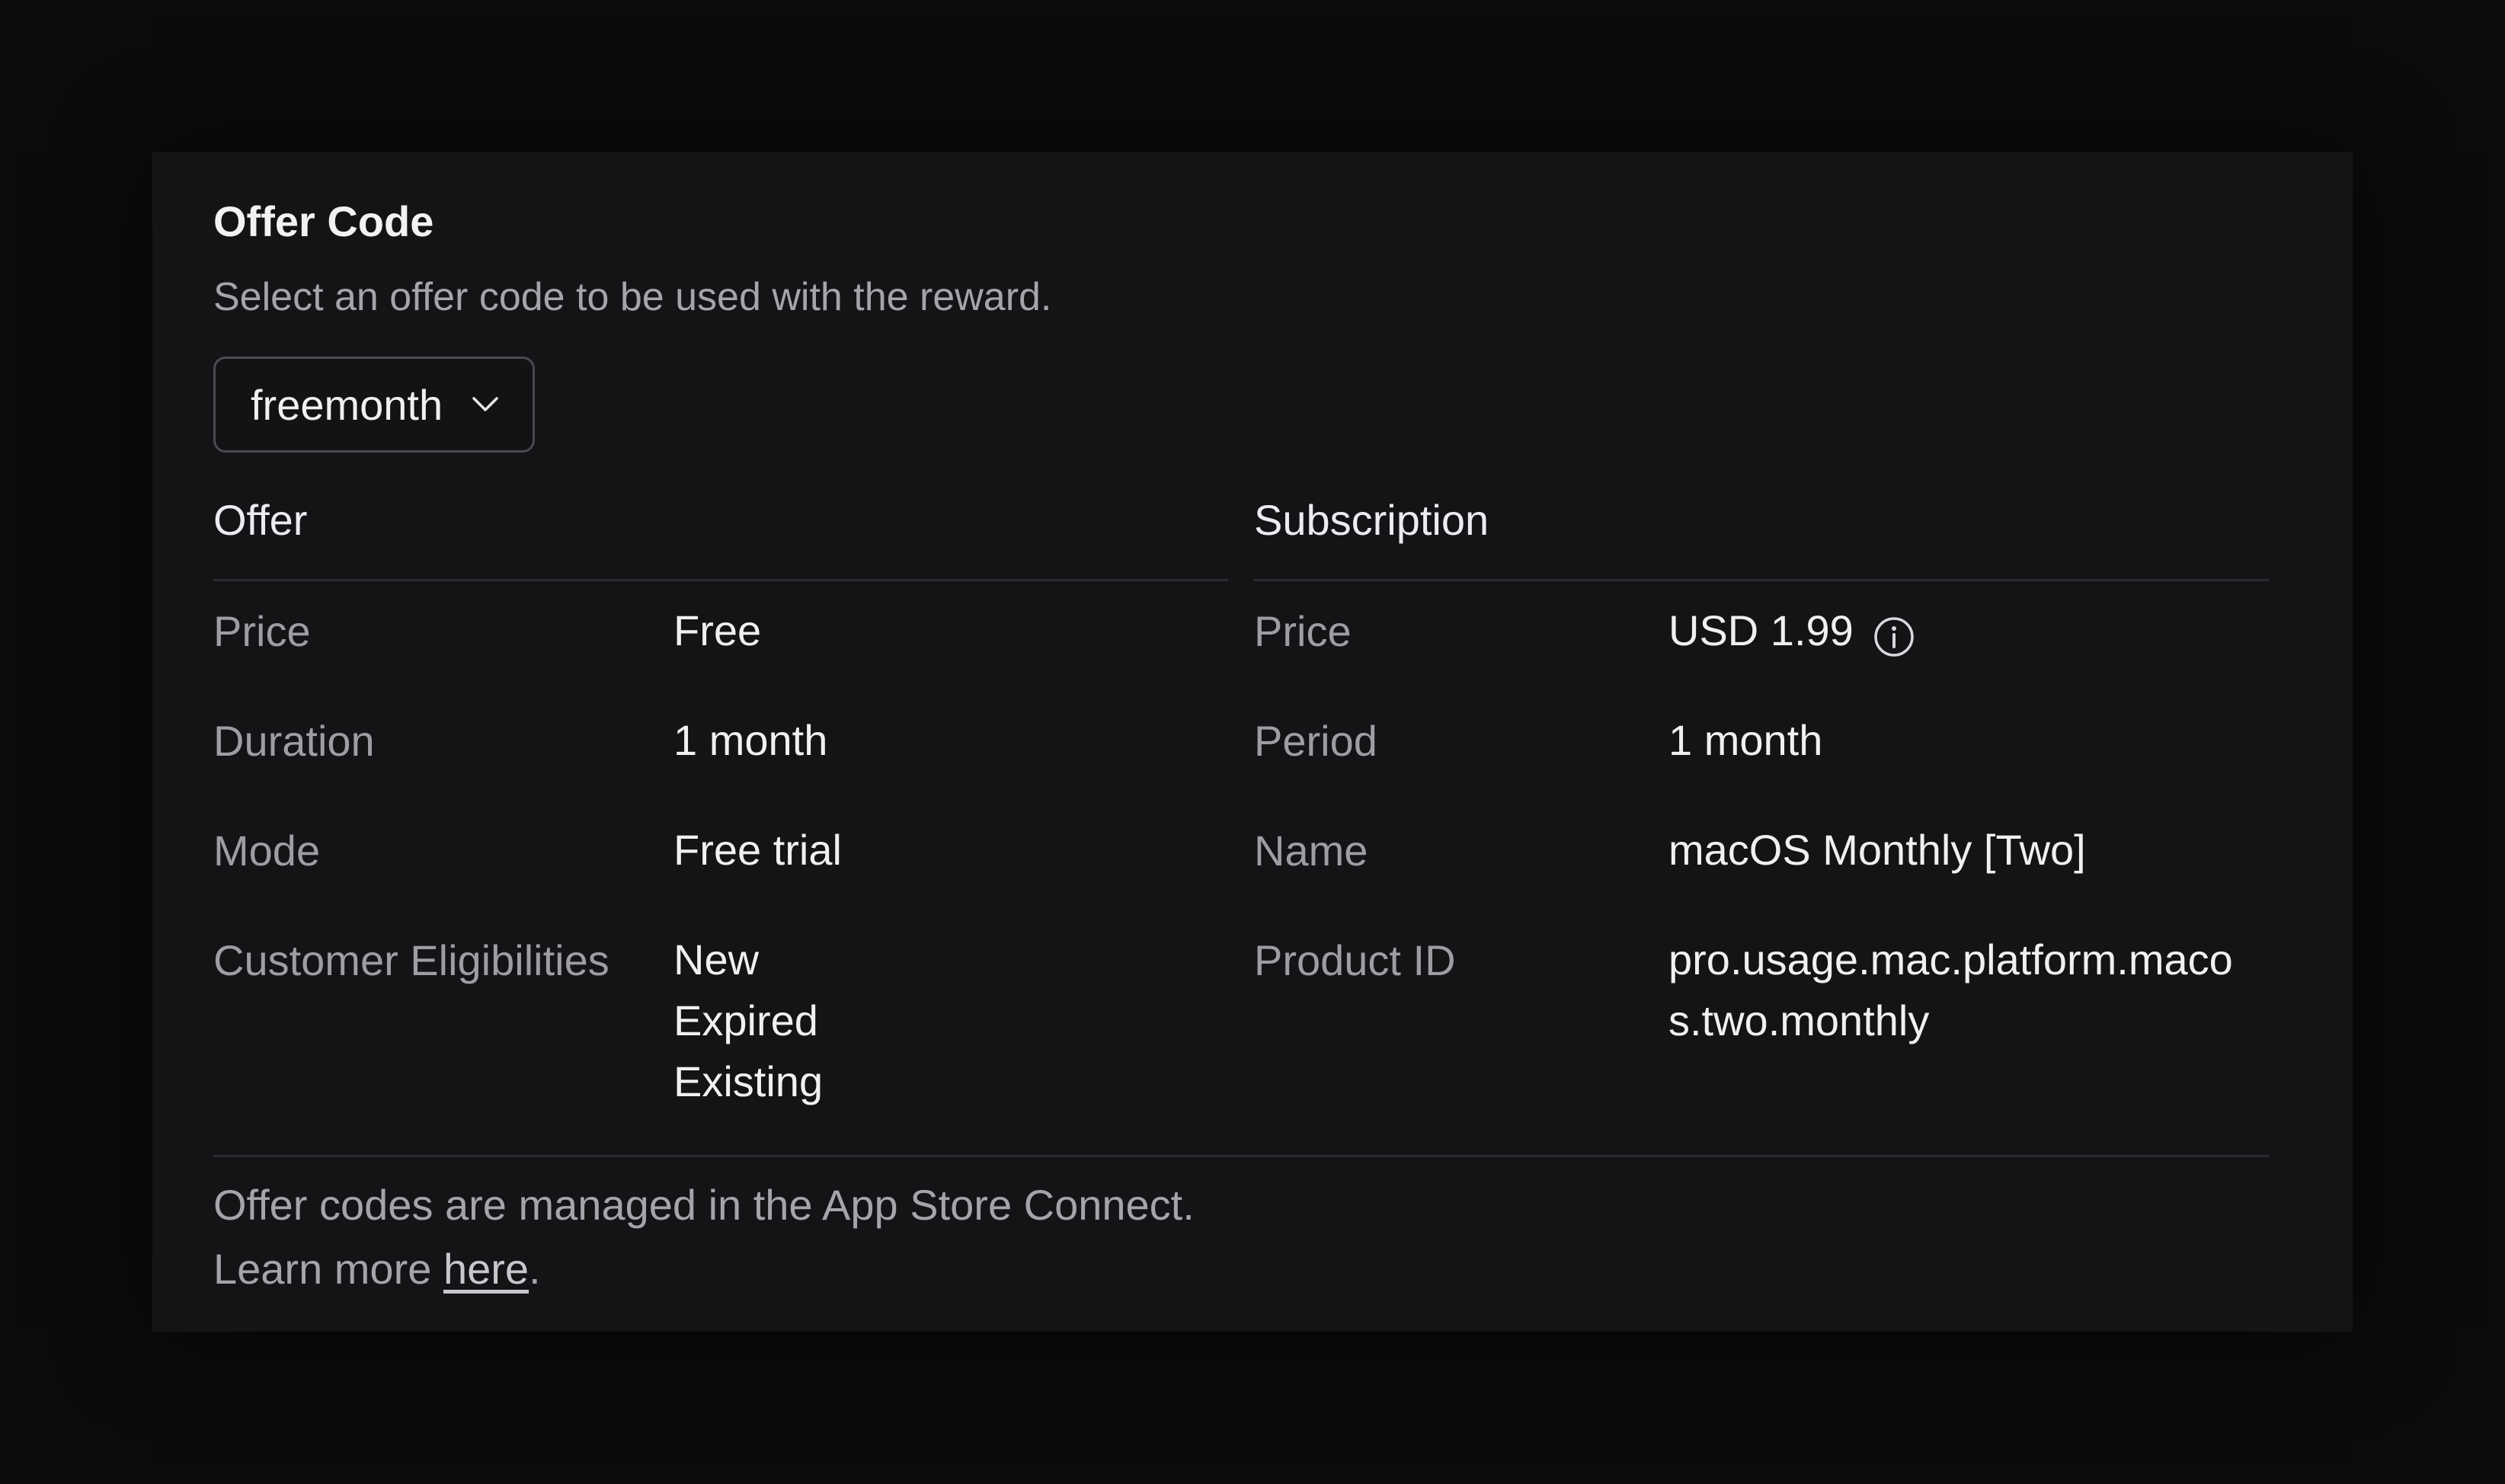 This screenshot has width=2505, height=1484. What do you see at coordinates (535, 1269) in the screenshot?
I see `footer-period: .` at bounding box center [535, 1269].